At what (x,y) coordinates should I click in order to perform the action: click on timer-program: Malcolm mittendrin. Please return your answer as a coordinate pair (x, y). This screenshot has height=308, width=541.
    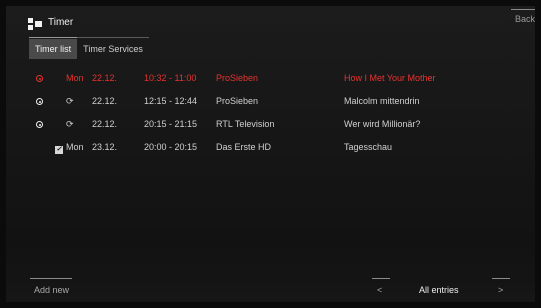
    Looking at the image, I should click on (382, 101).